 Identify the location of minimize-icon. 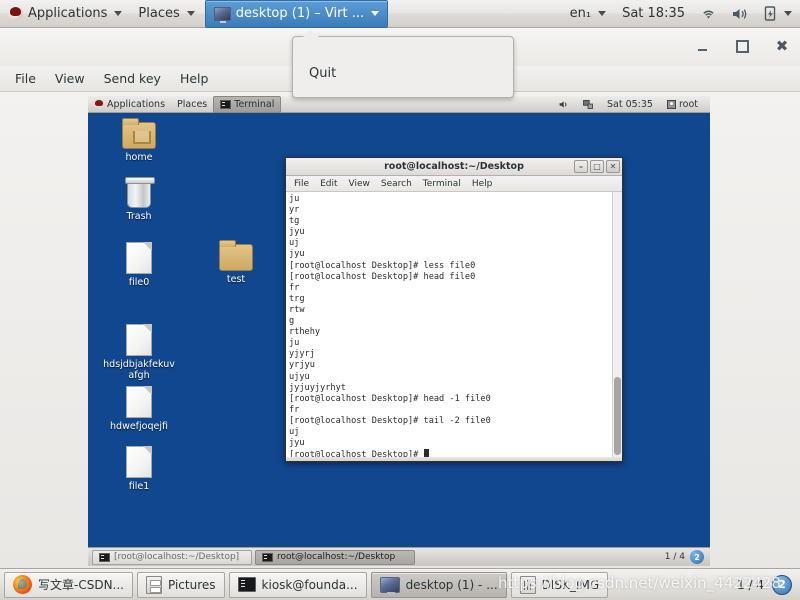
(702, 46).